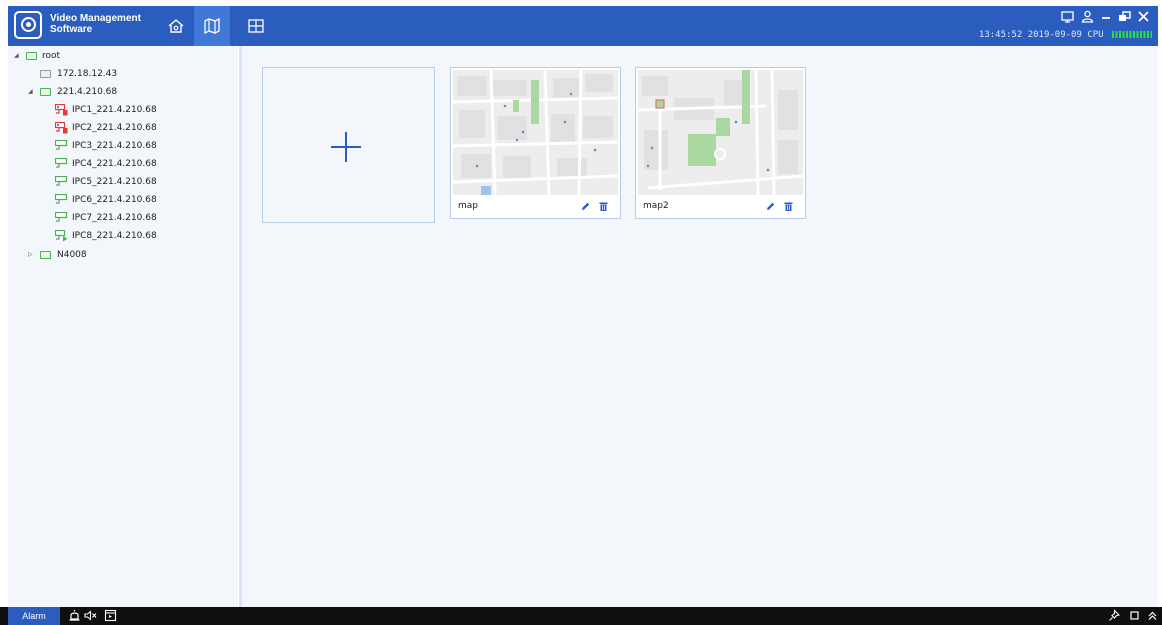 The height and width of the screenshot is (625, 1162). I want to click on pin-icon, so click(1114, 615).